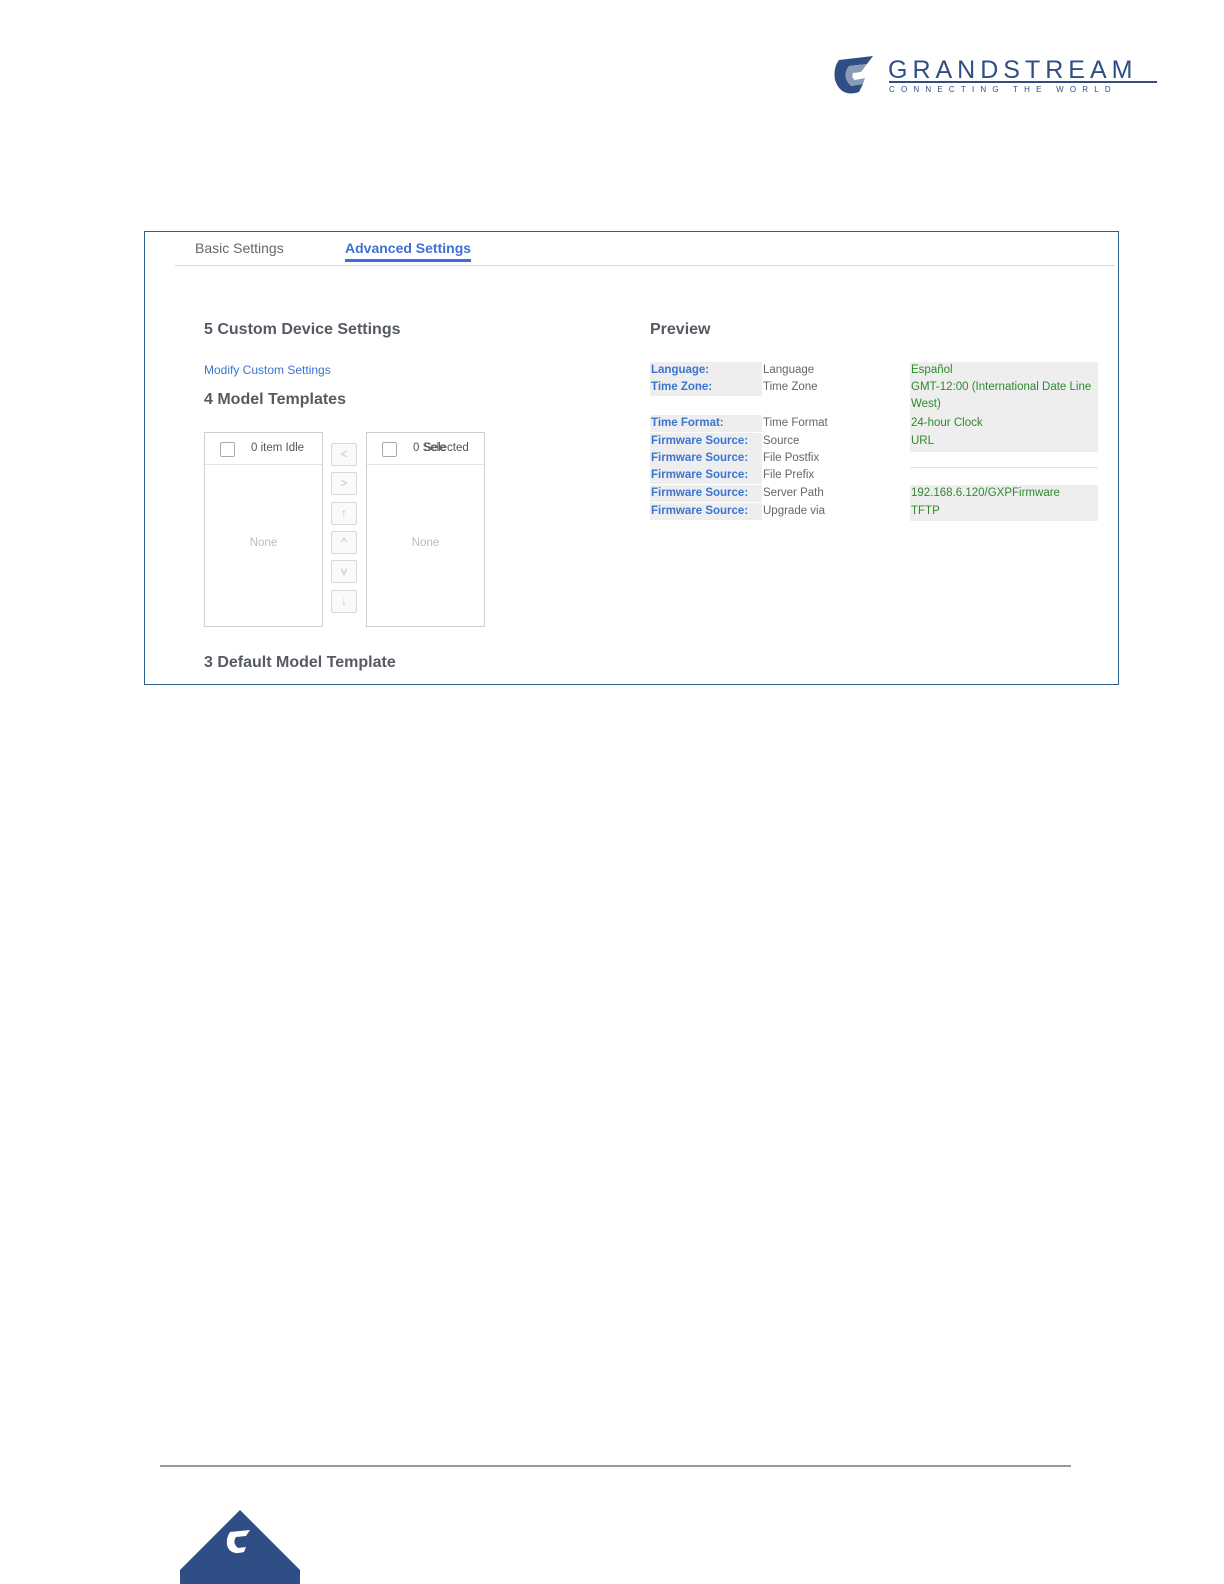 This screenshot has height=1584, width=1224. I want to click on preview-label: Source, so click(781, 441).